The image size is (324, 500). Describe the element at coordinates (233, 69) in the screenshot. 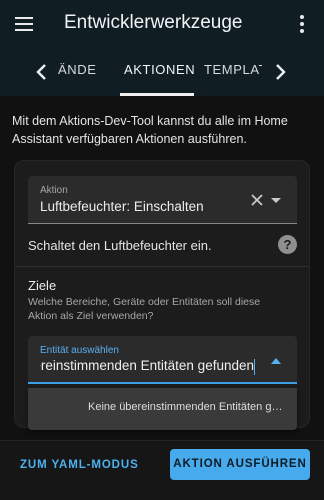

I see `tab-templates: TEMPLAT` at that location.